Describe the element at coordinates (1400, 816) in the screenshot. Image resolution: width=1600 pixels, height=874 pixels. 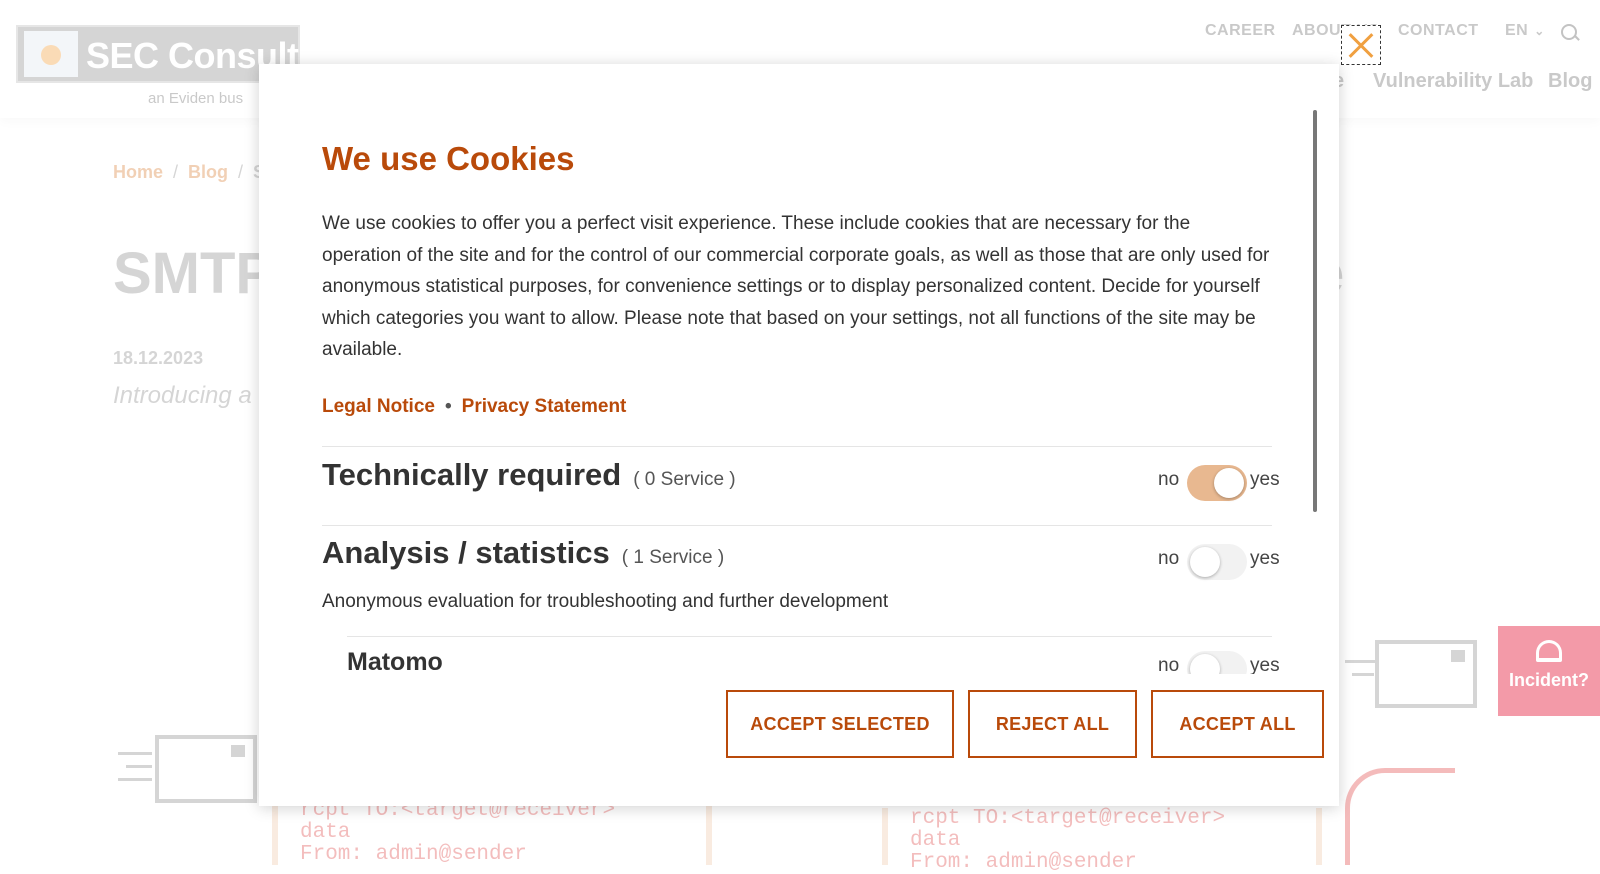
I see `arrow-illustration` at that location.